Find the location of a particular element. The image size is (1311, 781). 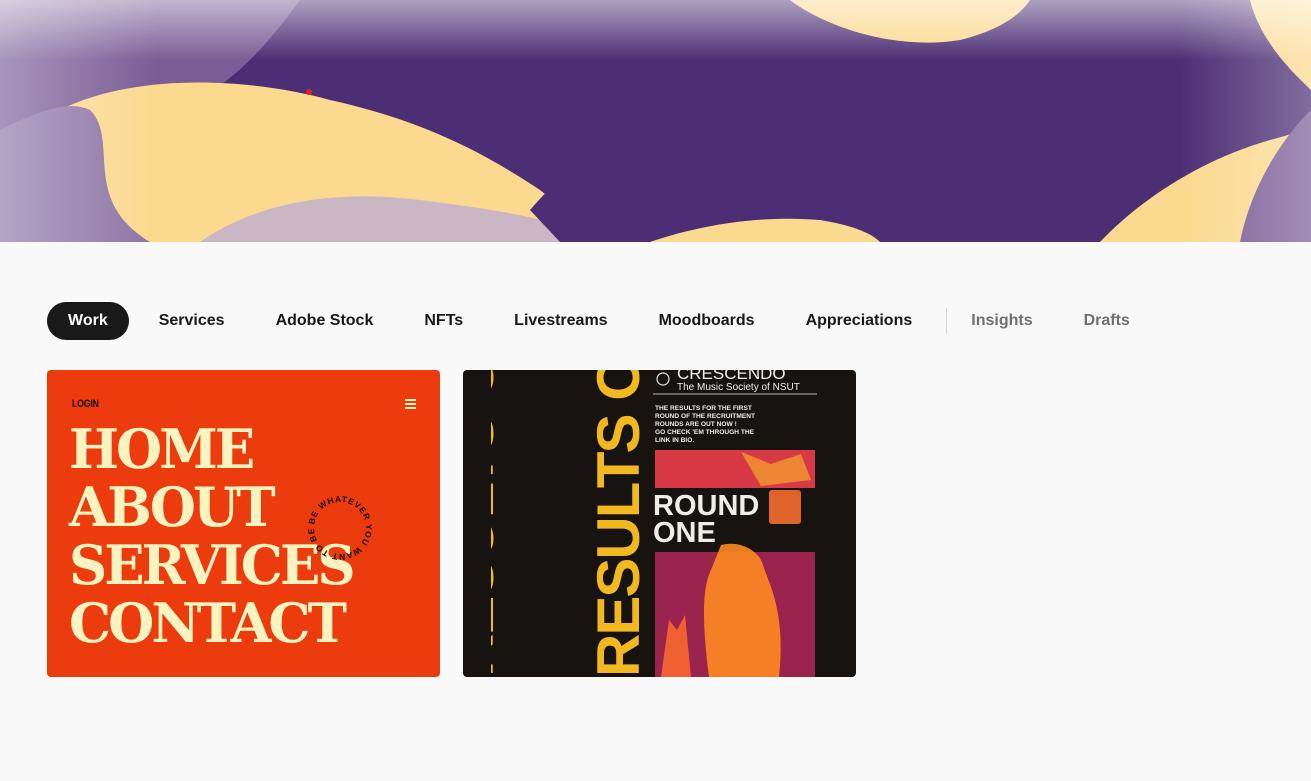

tab-appreciations: Appreciations is located at coordinates (859, 321).